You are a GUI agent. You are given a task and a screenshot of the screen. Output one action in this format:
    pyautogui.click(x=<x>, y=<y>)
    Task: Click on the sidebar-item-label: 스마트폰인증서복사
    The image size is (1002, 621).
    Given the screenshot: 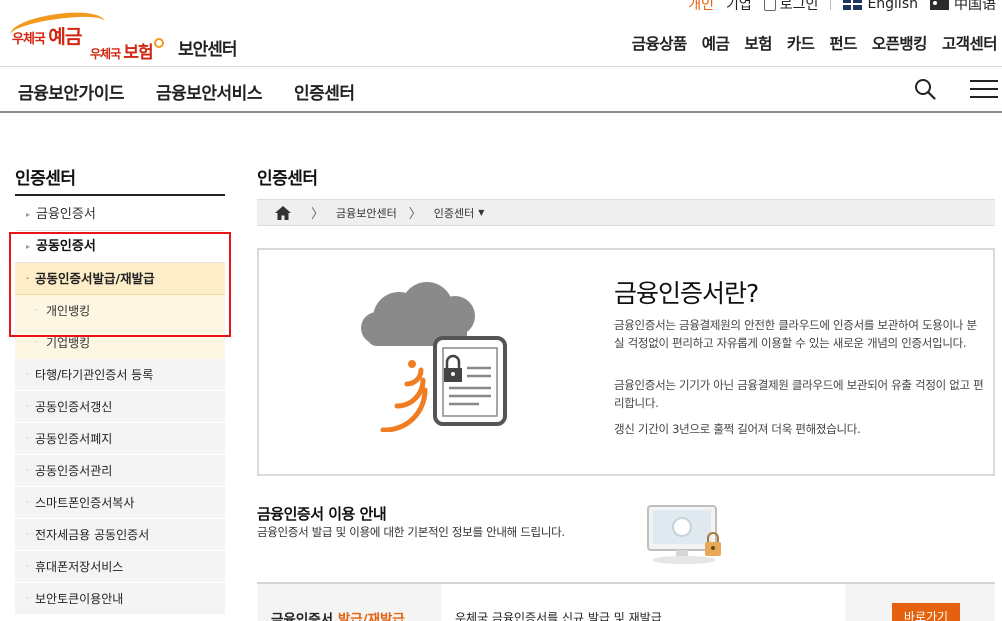 What is the action you would take?
    pyautogui.click(x=85, y=503)
    